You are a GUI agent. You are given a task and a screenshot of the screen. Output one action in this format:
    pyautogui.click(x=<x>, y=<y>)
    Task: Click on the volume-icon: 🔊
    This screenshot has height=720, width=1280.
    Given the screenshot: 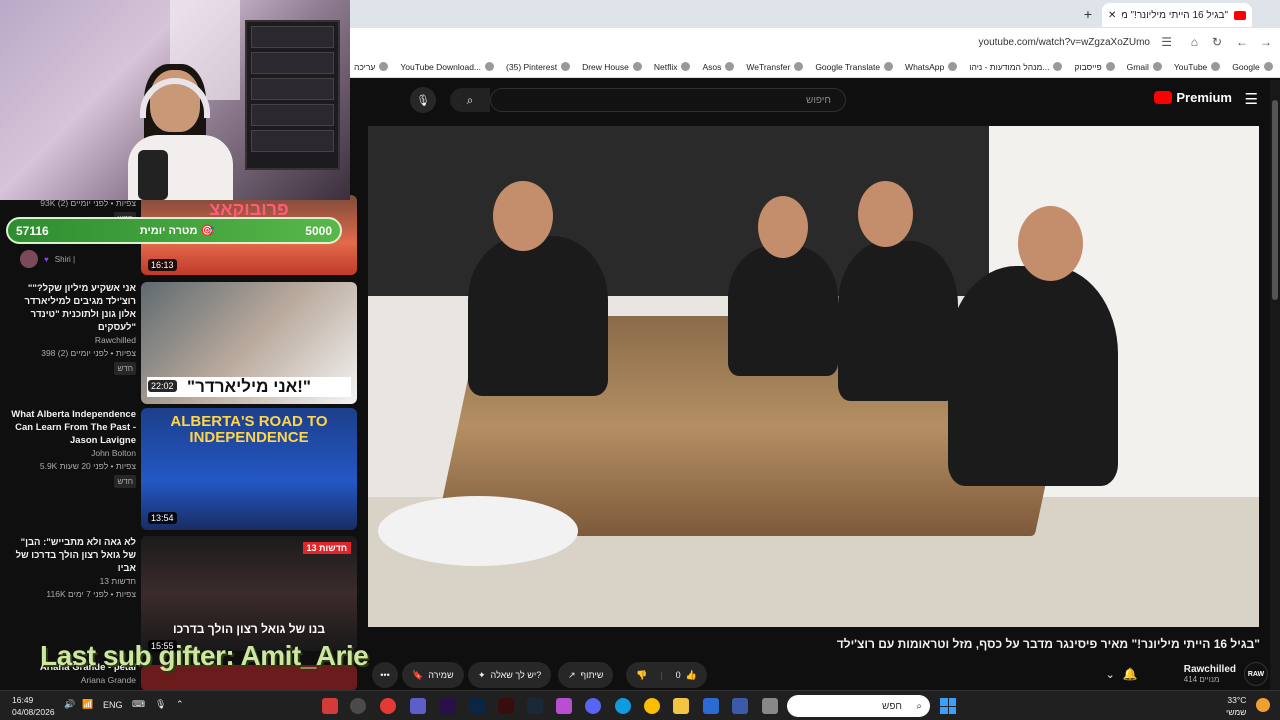 What is the action you would take?
    pyautogui.click(x=69, y=704)
    